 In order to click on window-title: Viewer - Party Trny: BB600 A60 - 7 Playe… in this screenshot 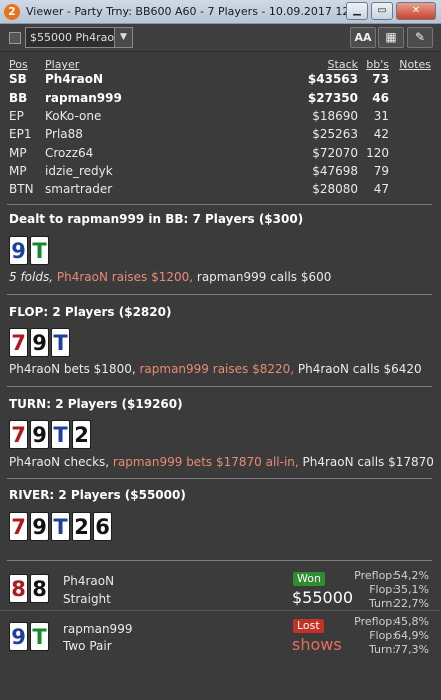, I will do `click(197, 11)`.